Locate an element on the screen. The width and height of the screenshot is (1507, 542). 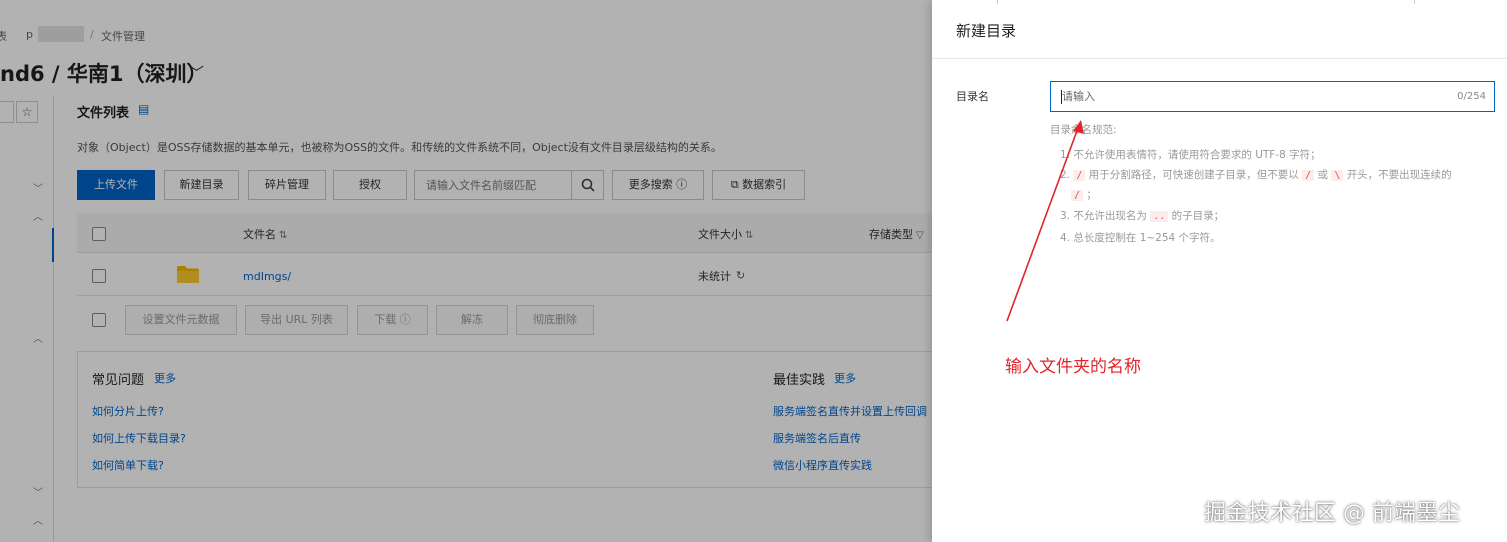
annotation-text: 输入文件夹的名称 is located at coordinates (1073, 367).